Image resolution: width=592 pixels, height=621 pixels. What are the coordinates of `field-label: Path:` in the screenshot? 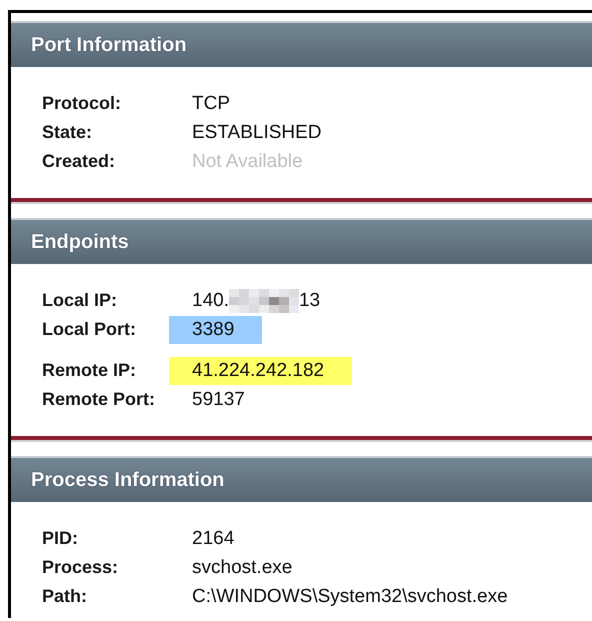 It's located at (65, 596).